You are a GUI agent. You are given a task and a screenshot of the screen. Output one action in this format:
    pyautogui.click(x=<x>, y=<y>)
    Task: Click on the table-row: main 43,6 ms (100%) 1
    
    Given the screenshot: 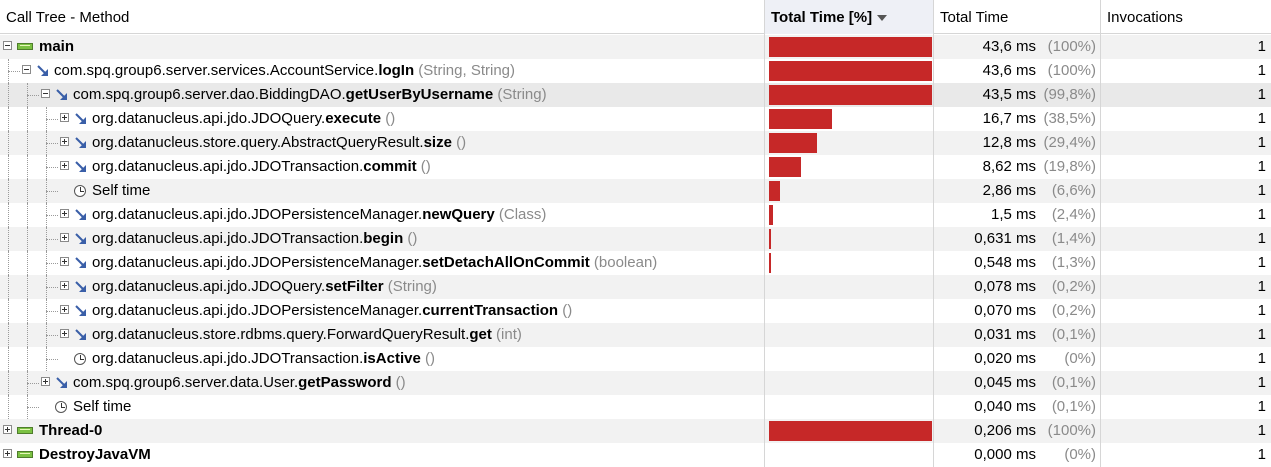 What is the action you would take?
    pyautogui.click(x=635, y=47)
    